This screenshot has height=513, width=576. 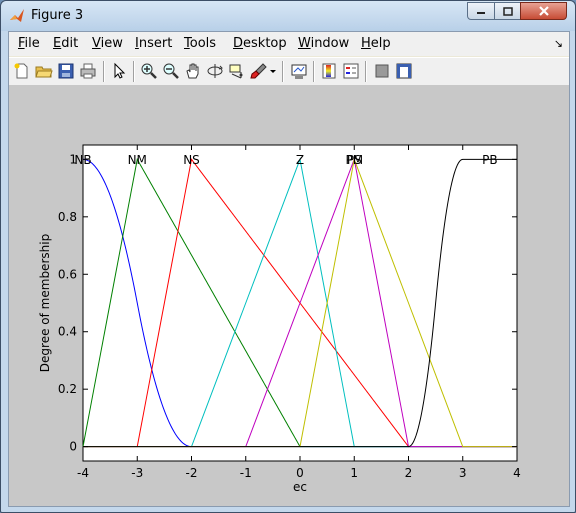 What do you see at coordinates (57, 43) in the screenshot?
I see `menu-edit-mnemonic: E` at bounding box center [57, 43].